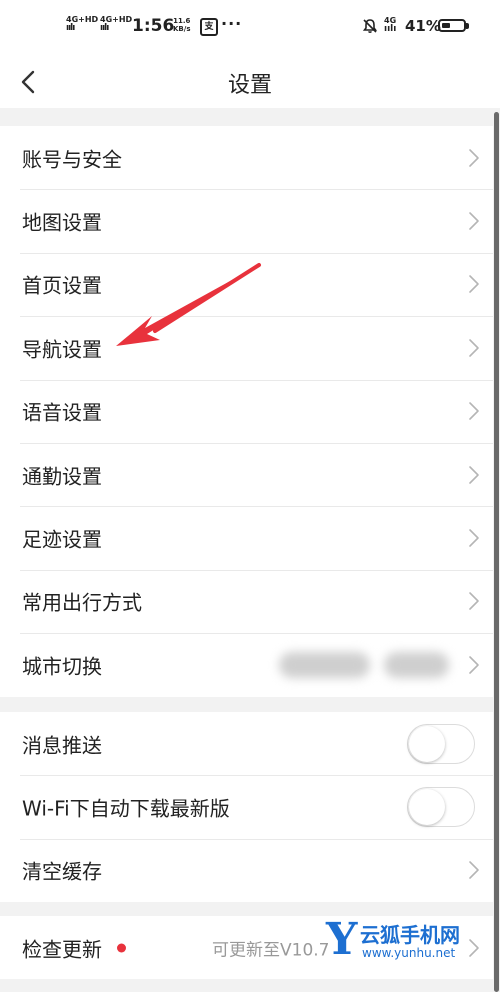 This screenshot has height=992, width=500. I want to click on network-speed-unit: KB/s, so click(182, 29).